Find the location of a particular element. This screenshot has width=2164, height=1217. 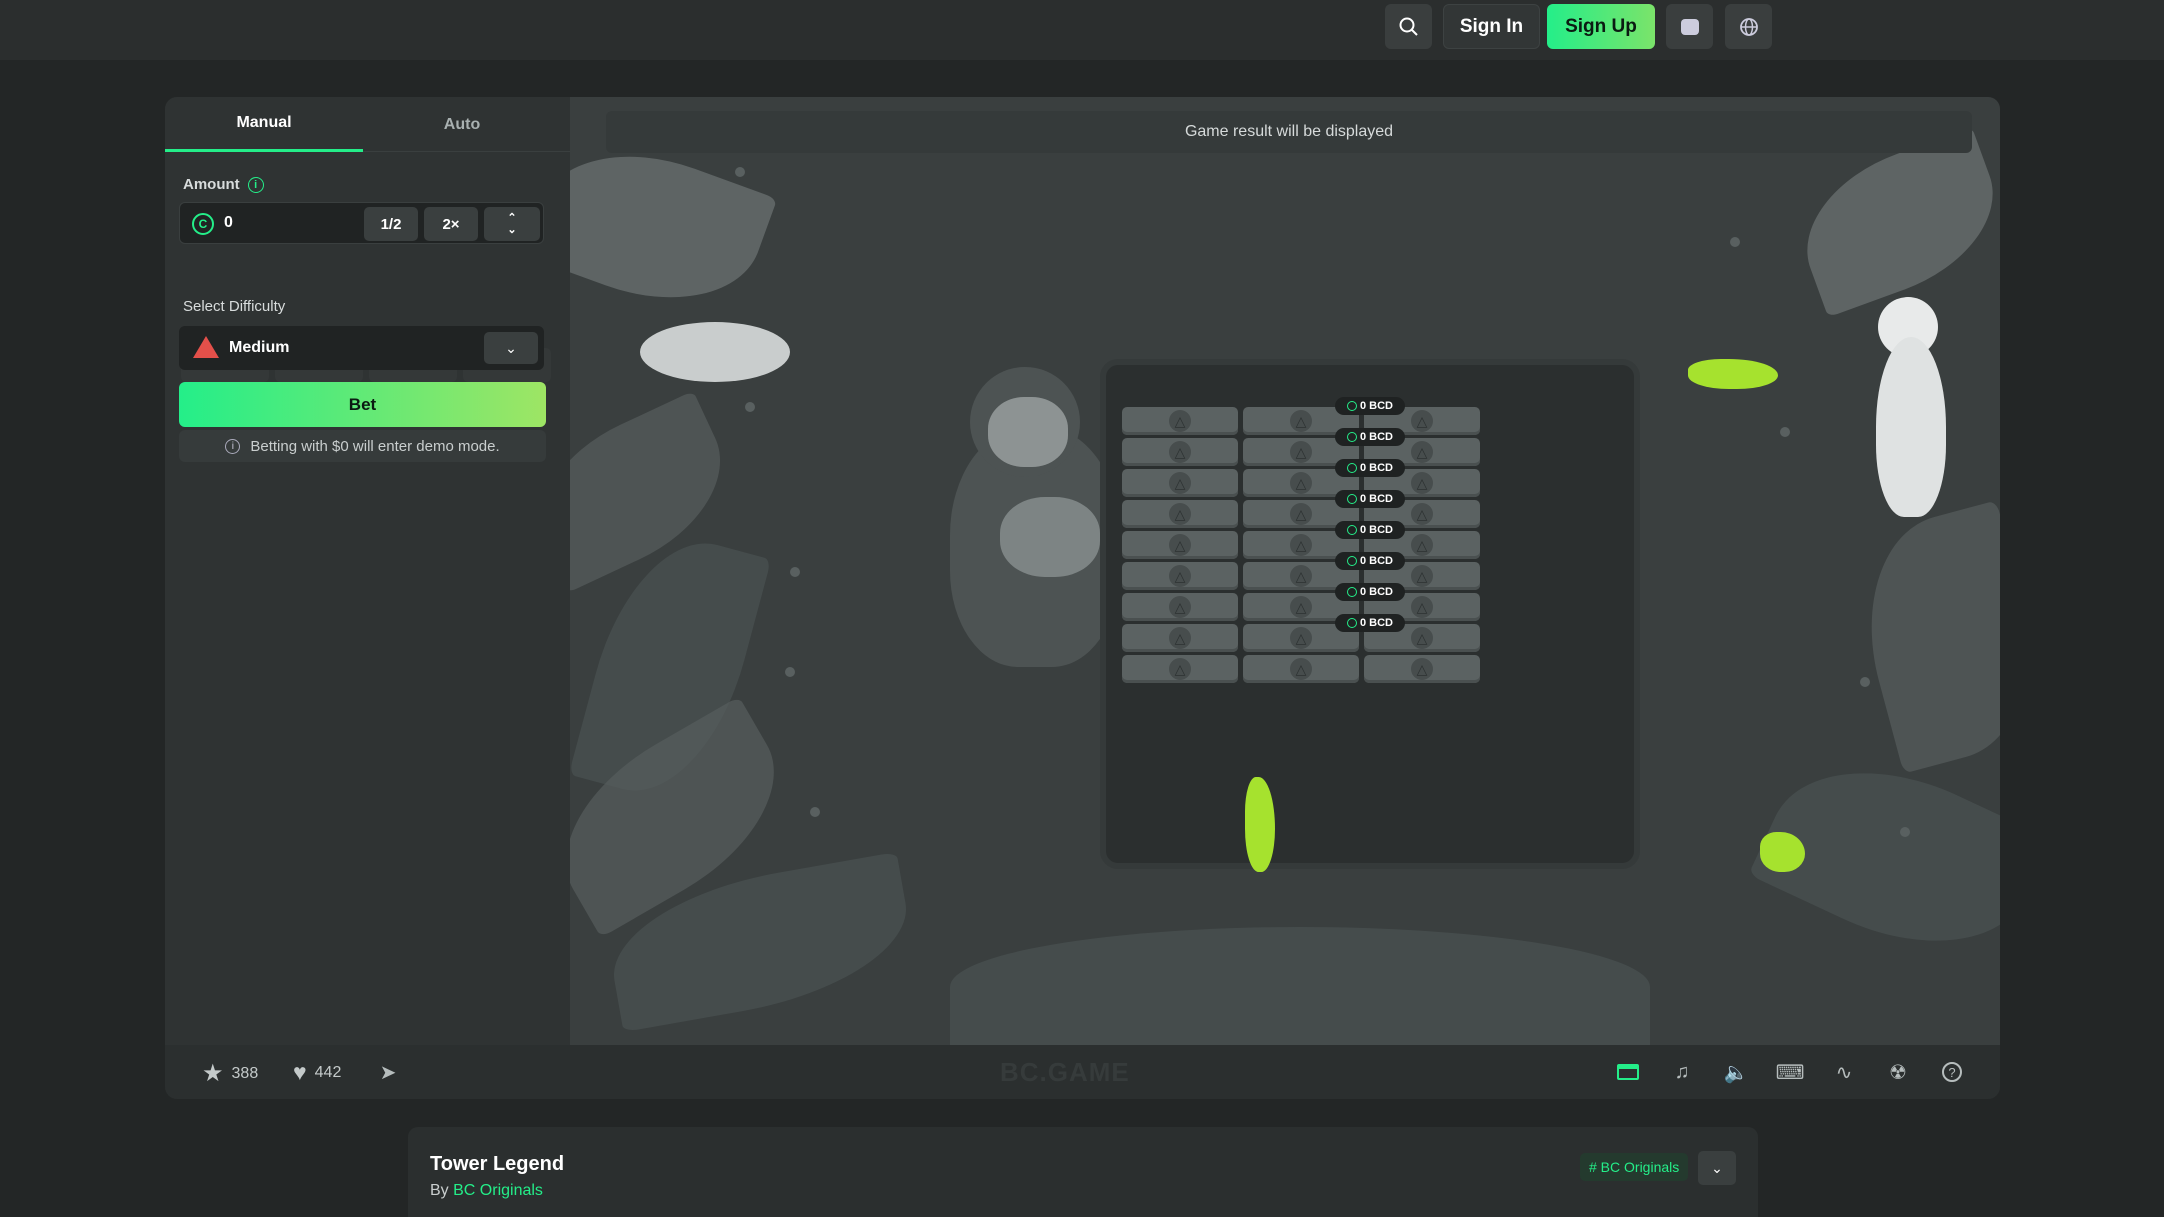

sound-icon: 🔈 is located at coordinates (1736, 1072).